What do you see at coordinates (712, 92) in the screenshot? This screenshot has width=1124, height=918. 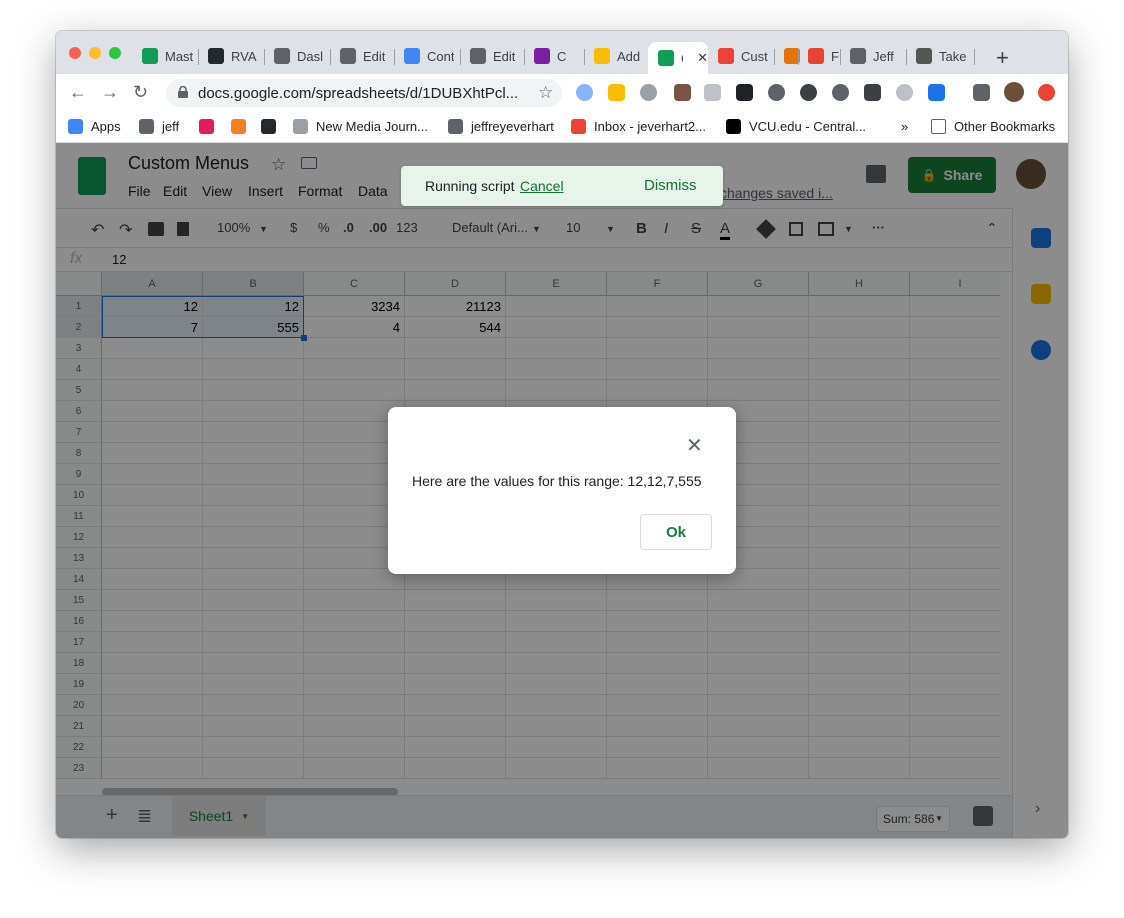 I see `code-extension-icon` at bounding box center [712, 92].